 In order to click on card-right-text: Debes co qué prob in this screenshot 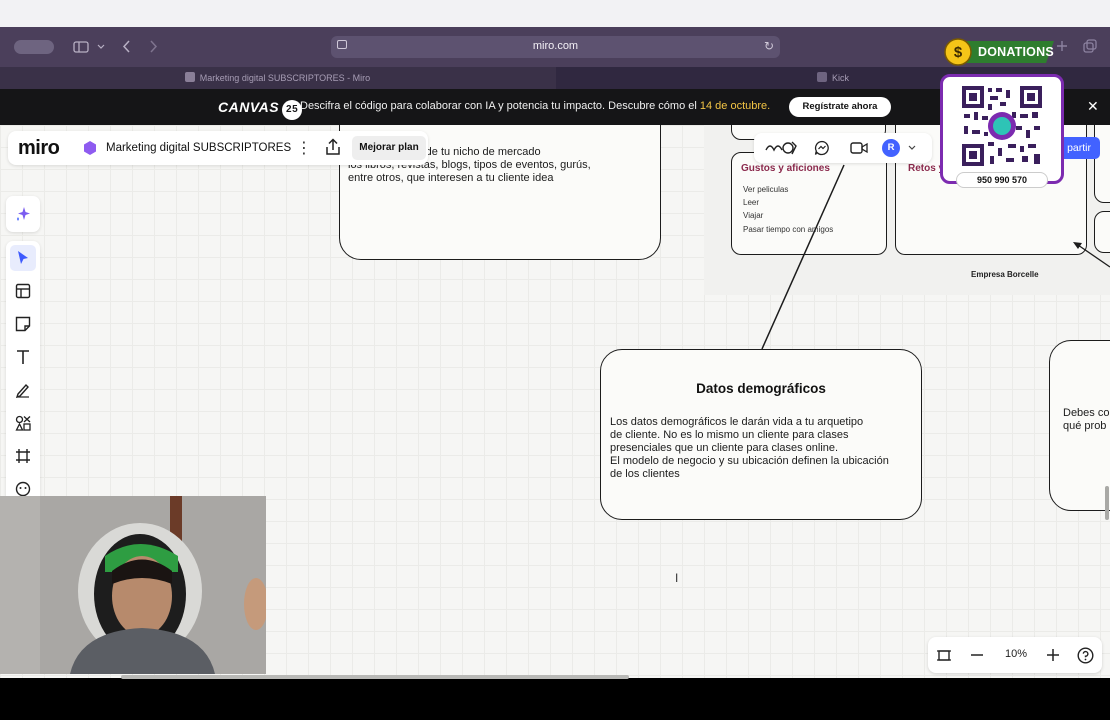, I will do `click(1086, 419)`.